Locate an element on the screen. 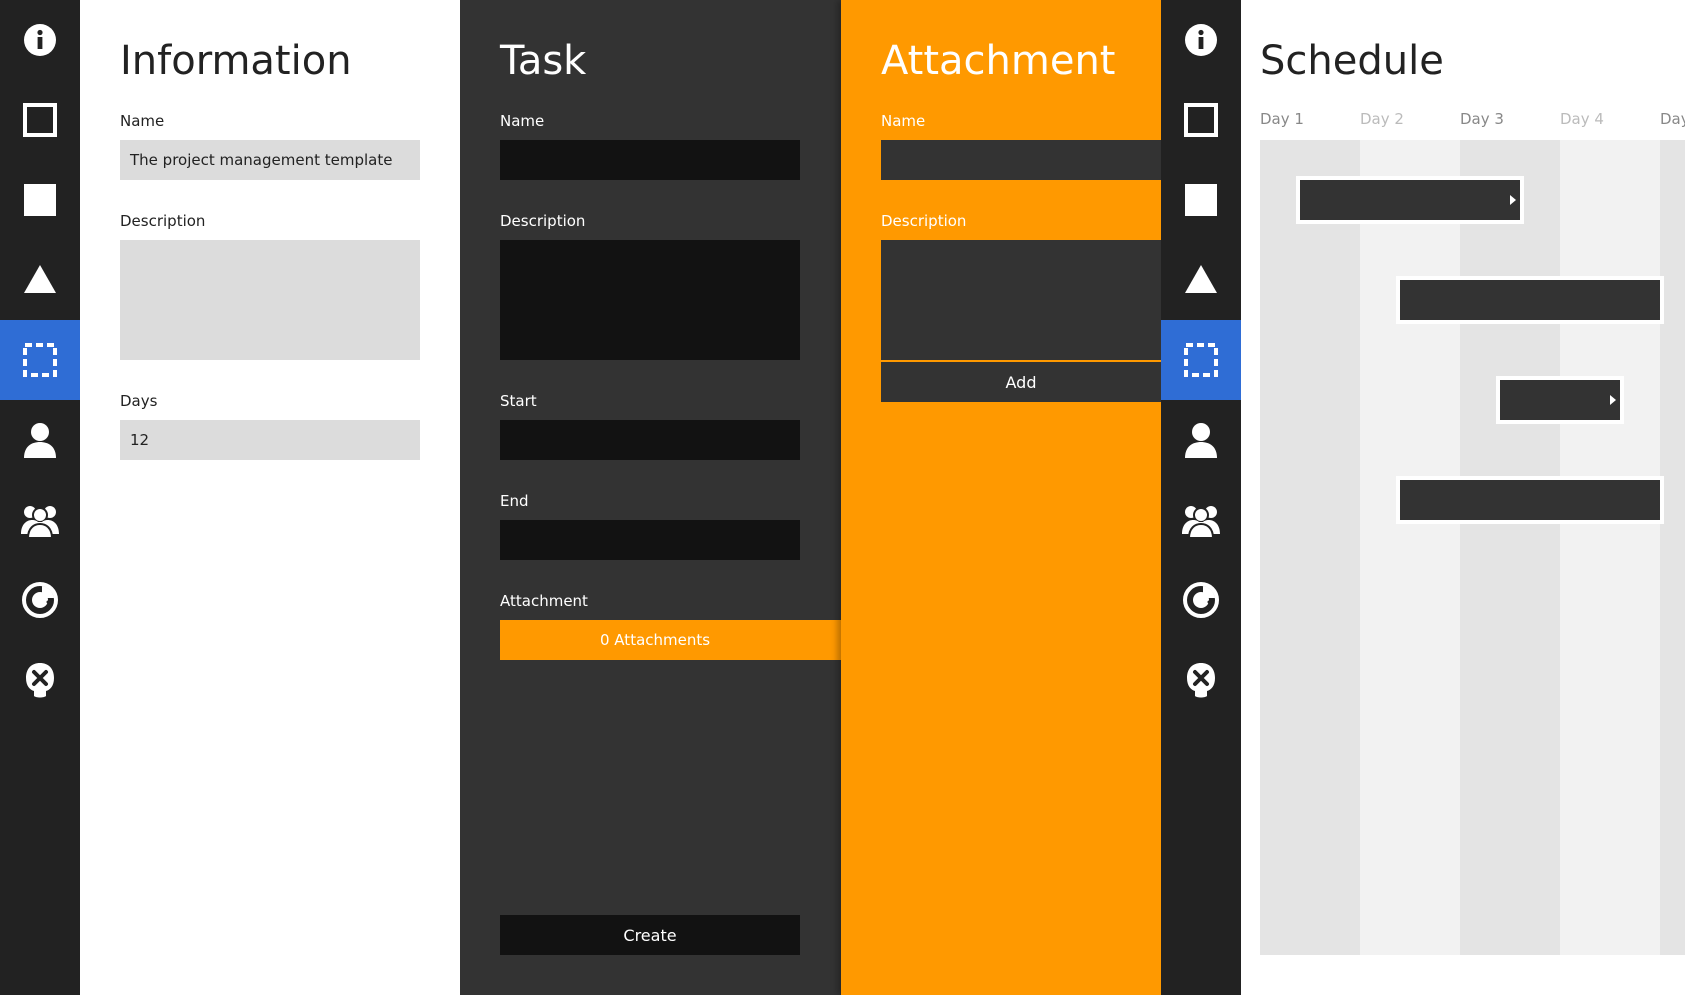 Image resolution: width=1685 pixels, height=995 pixels. task-start-label: Start is located at coordinates (518, 401).